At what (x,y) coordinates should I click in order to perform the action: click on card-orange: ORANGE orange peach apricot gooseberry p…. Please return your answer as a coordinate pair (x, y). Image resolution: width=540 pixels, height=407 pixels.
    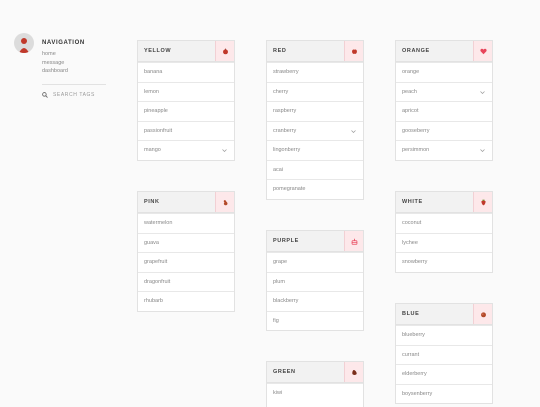
    Looking at the image, I should click on (444, 100).